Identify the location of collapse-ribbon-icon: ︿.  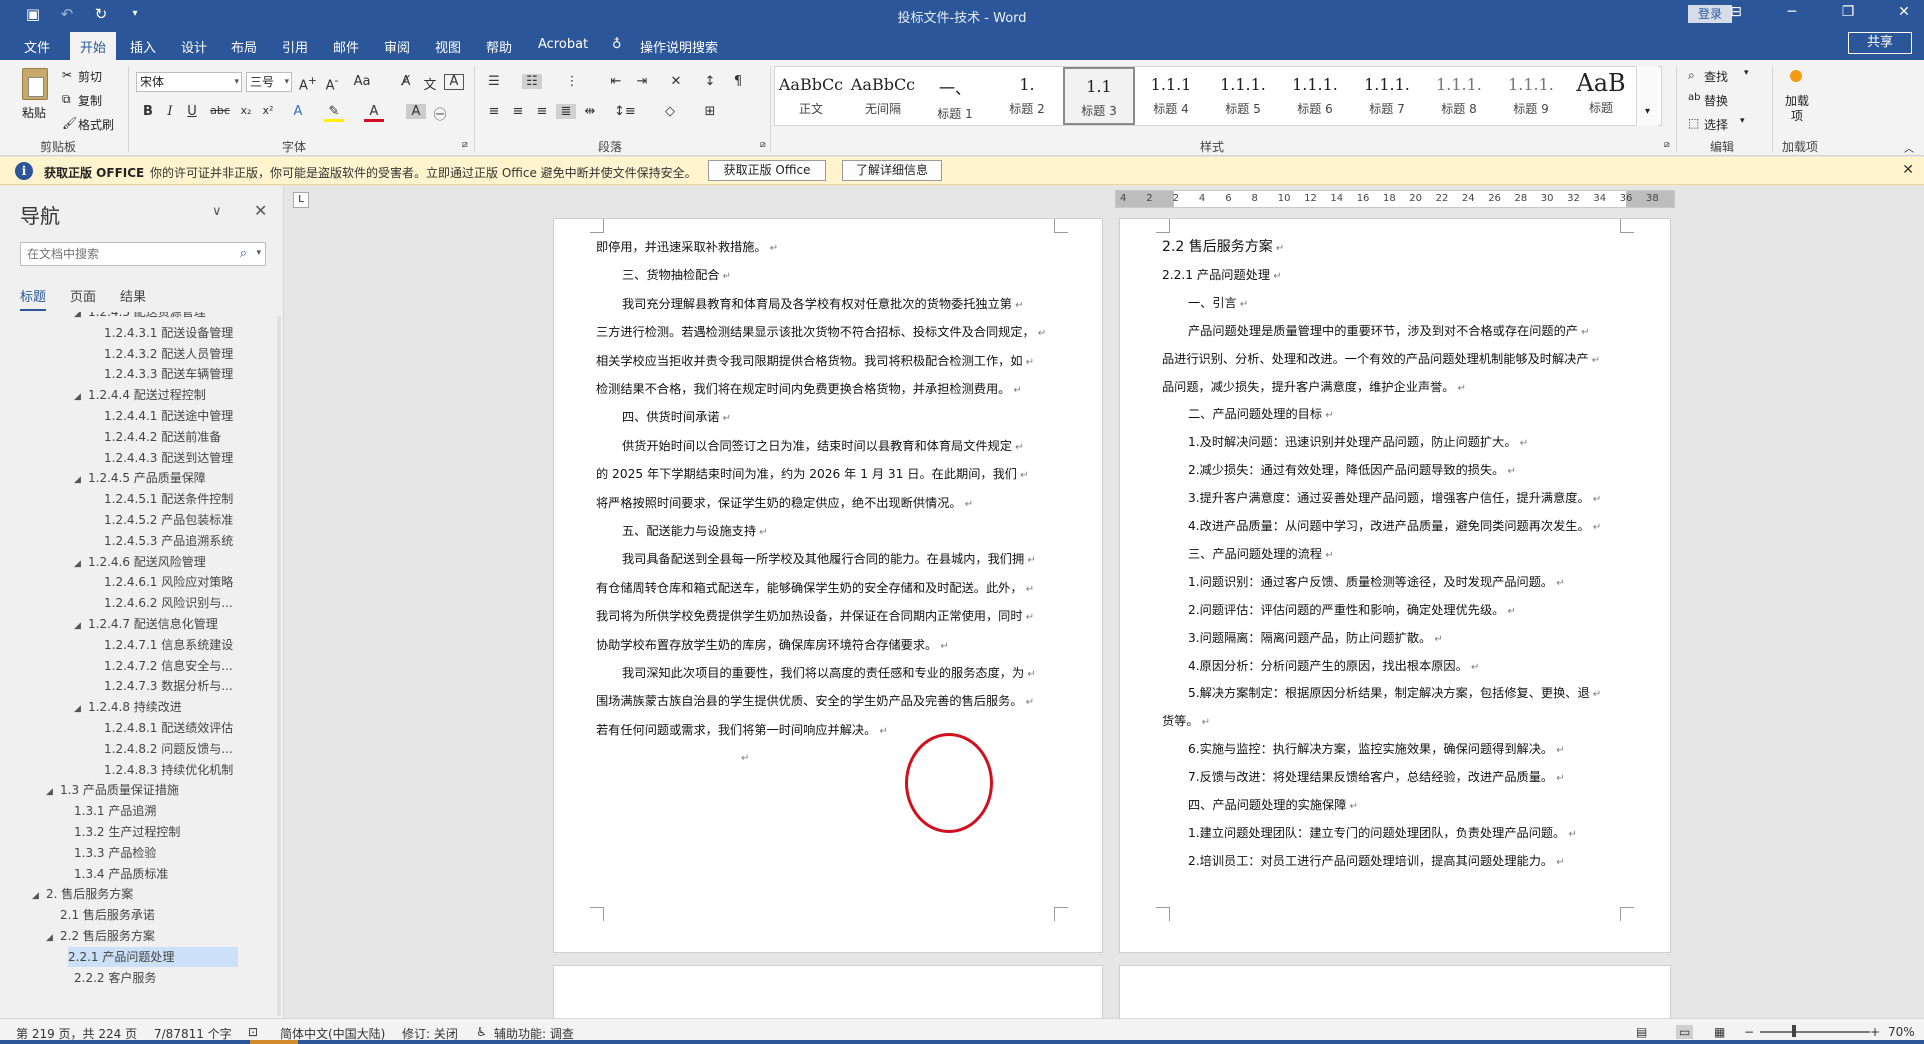
(1909, 147).